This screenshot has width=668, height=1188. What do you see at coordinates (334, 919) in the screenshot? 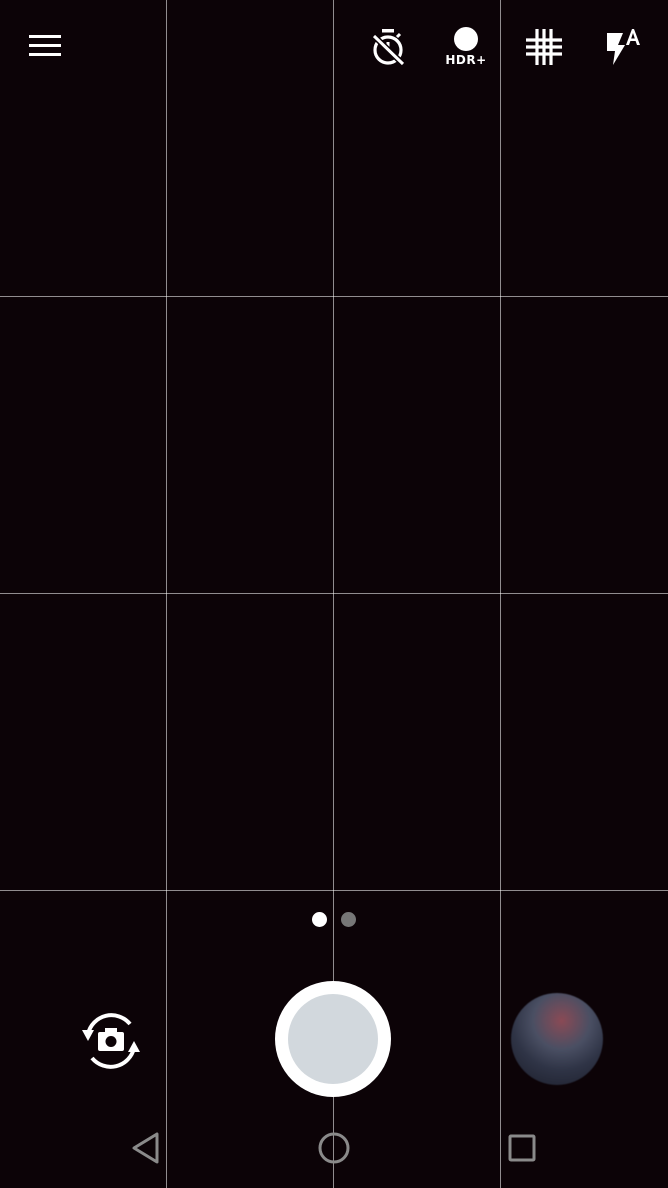
I see `mode-page-indicator` at bounding box center [334, 919].